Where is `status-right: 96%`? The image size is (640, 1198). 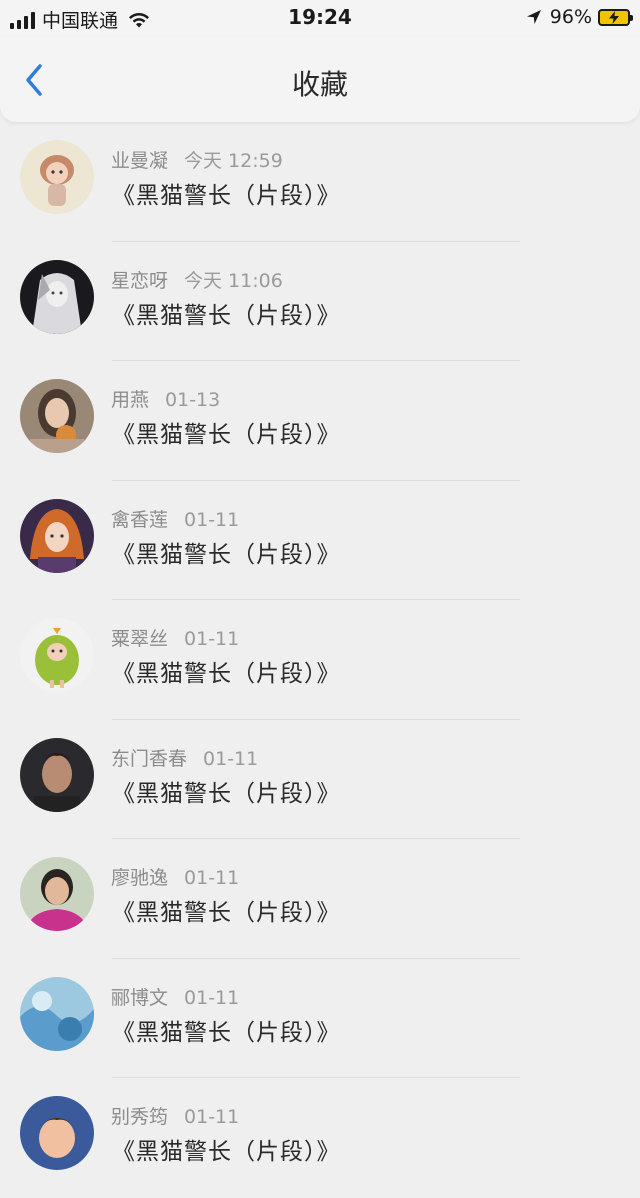 status-right: 96% is located at coordinates (579, 17).